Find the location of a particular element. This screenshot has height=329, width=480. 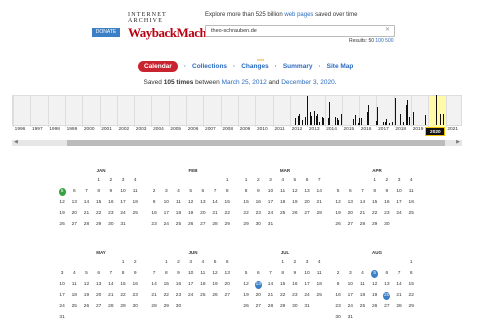

scroll-left-icon: ◀ is located at coordinates (16, 142).